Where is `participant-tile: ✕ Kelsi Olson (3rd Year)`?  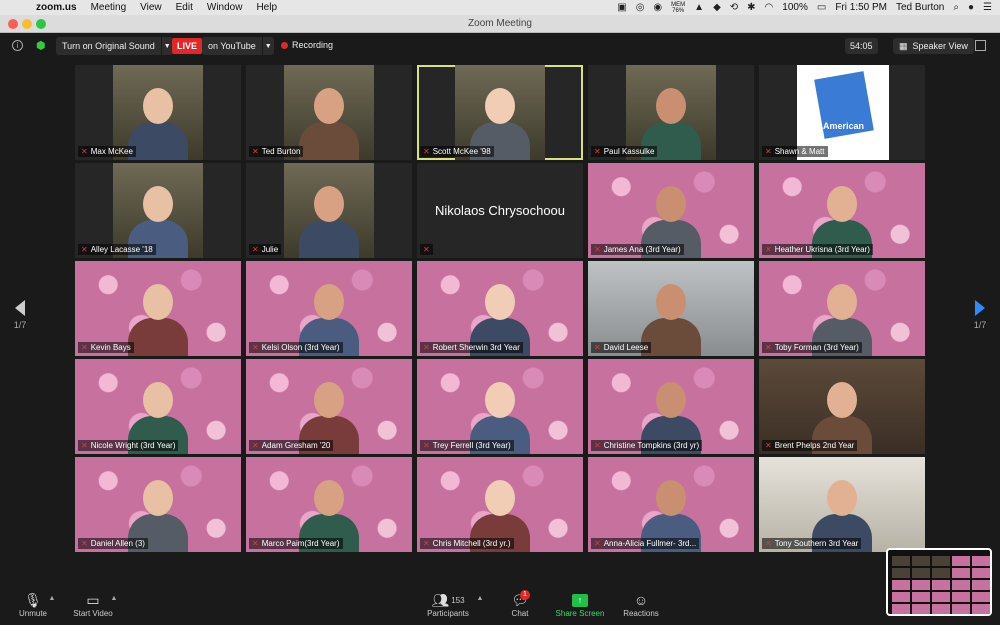 participant-tile: ✕ Kelsi Olson (3rd Year) is located at coordinates (329, 308).